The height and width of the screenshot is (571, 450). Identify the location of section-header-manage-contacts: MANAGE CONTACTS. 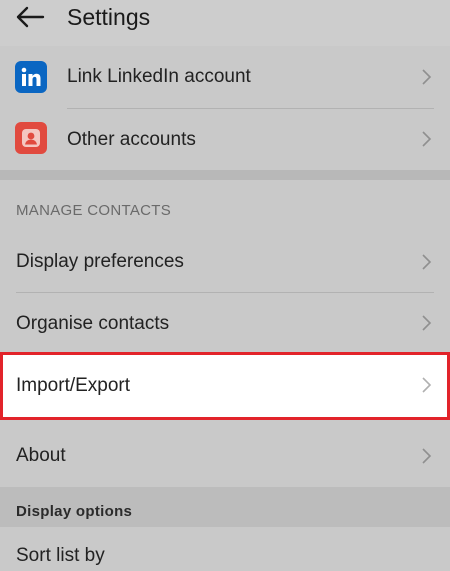
(94, 210).